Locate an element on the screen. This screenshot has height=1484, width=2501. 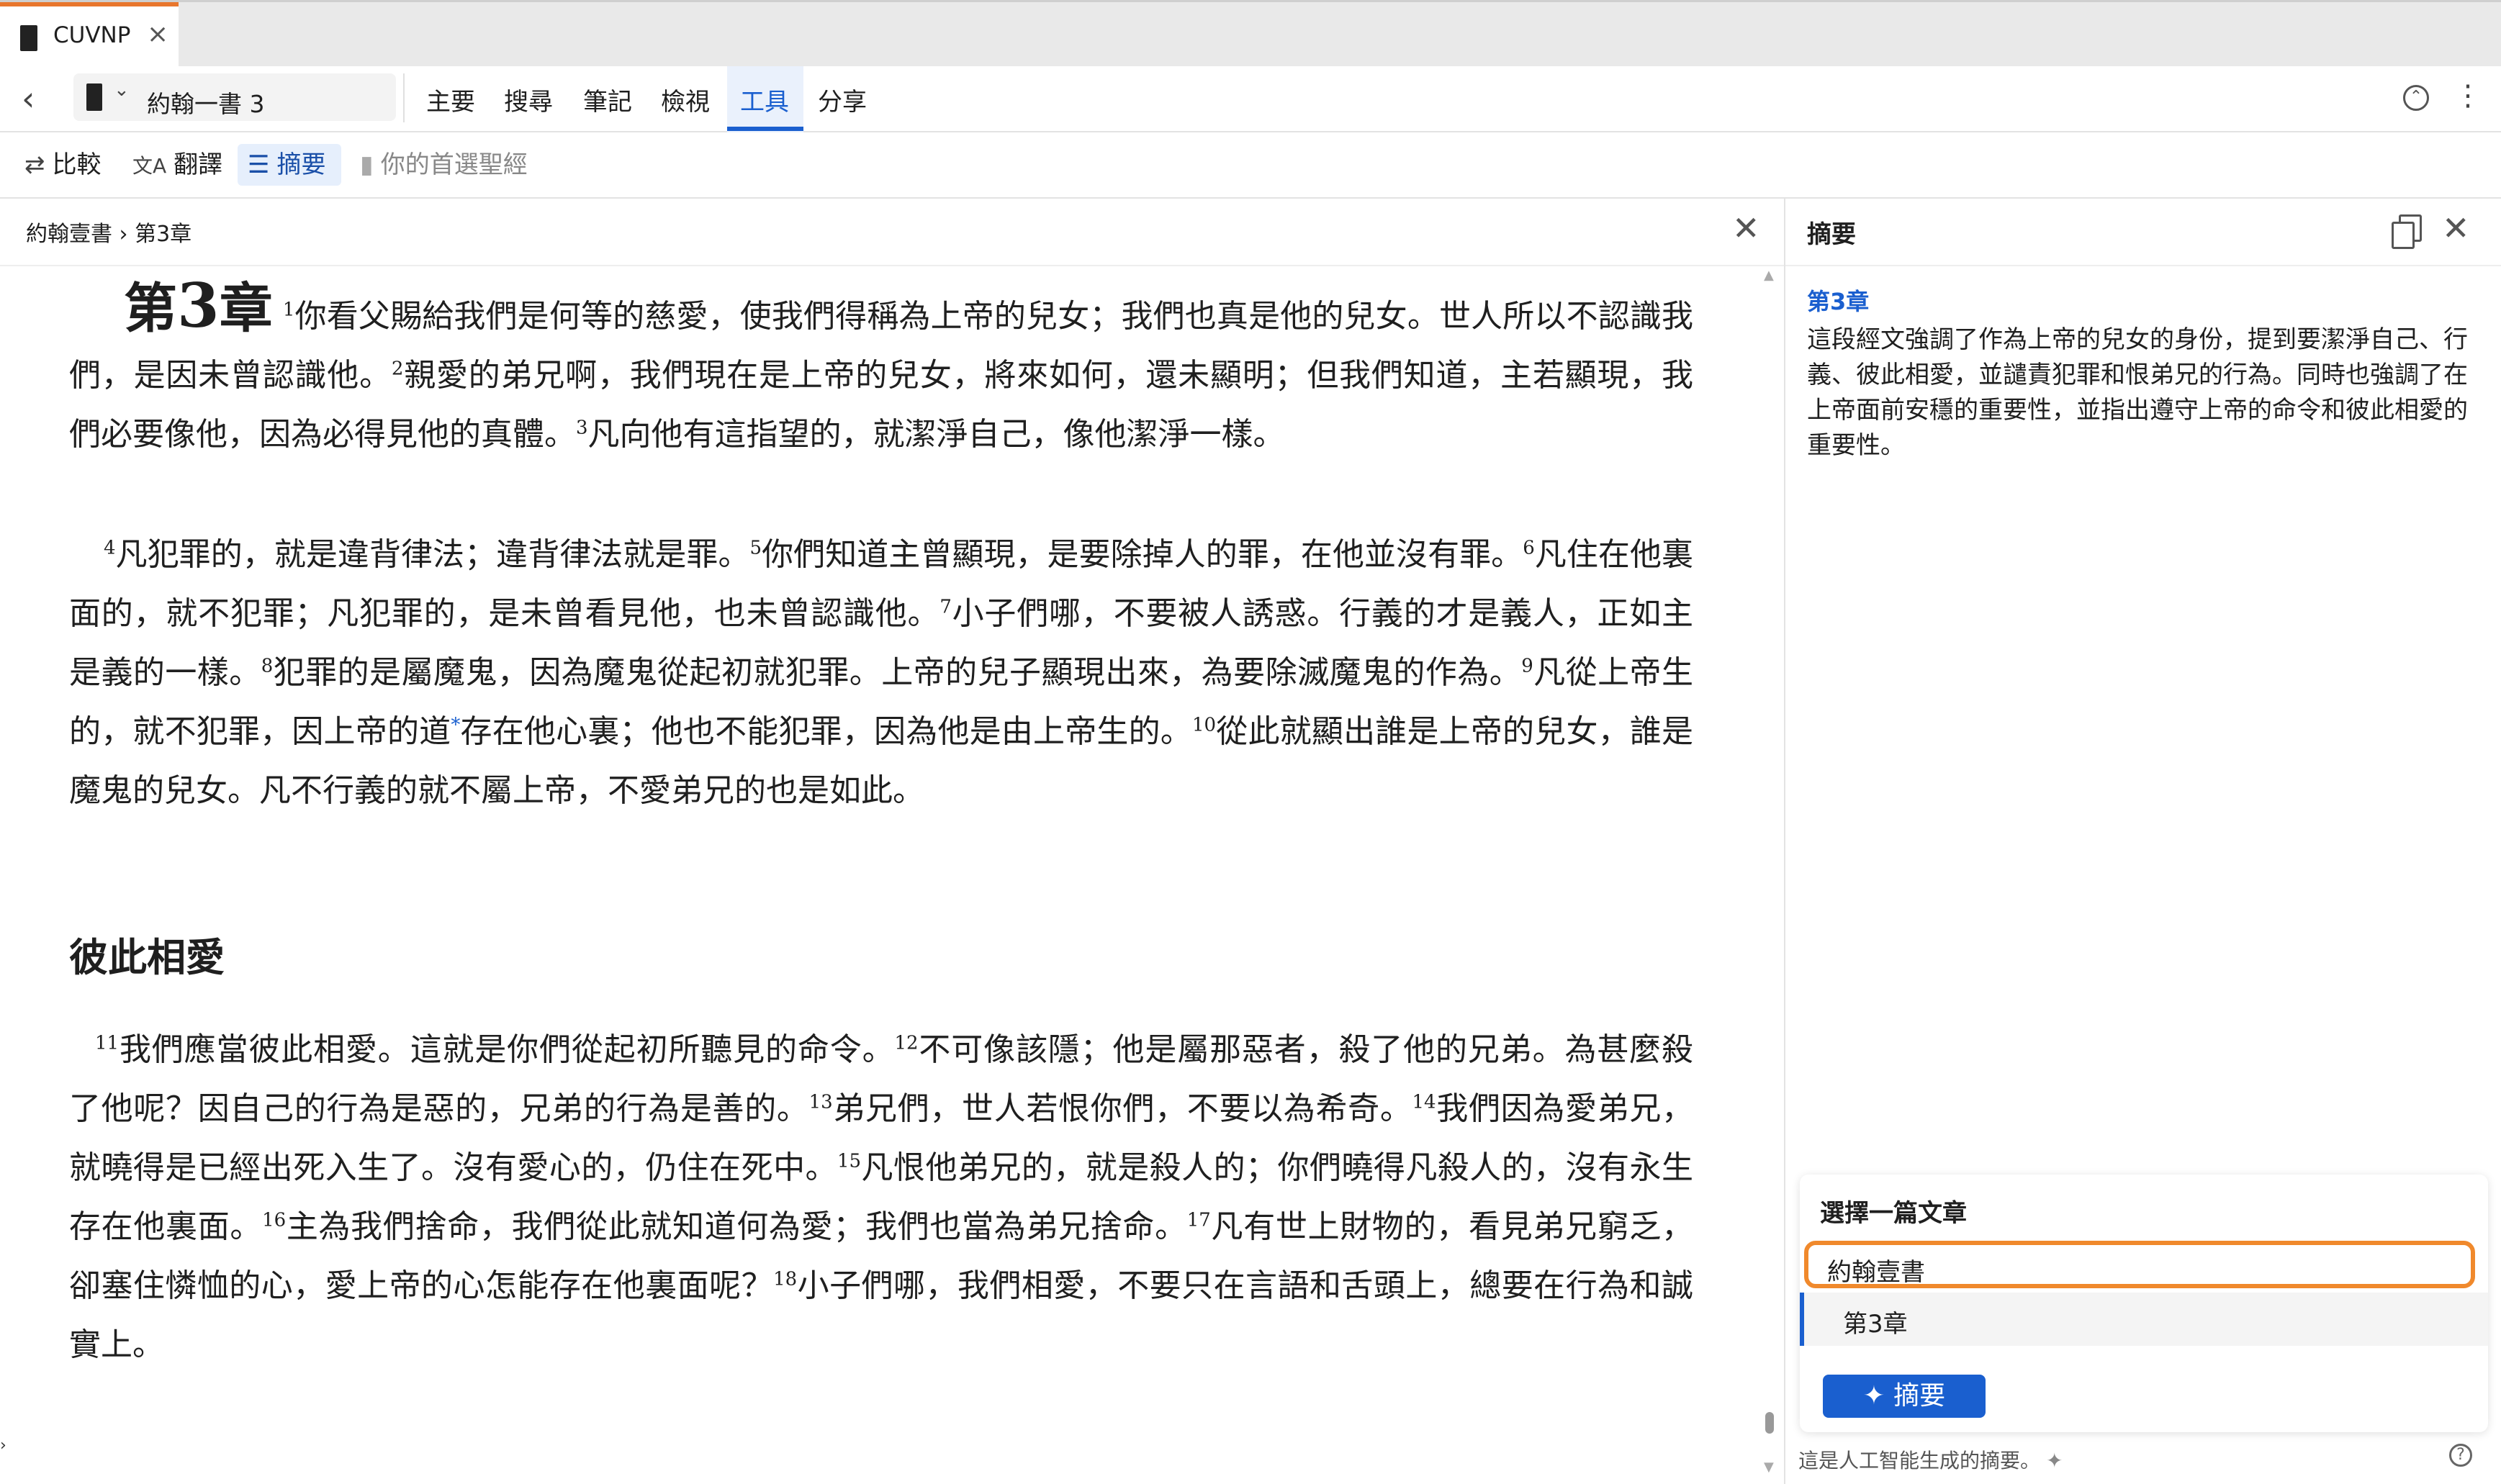
book-selector-label: 約翰一書 3 is located at coordinates (206, 104).